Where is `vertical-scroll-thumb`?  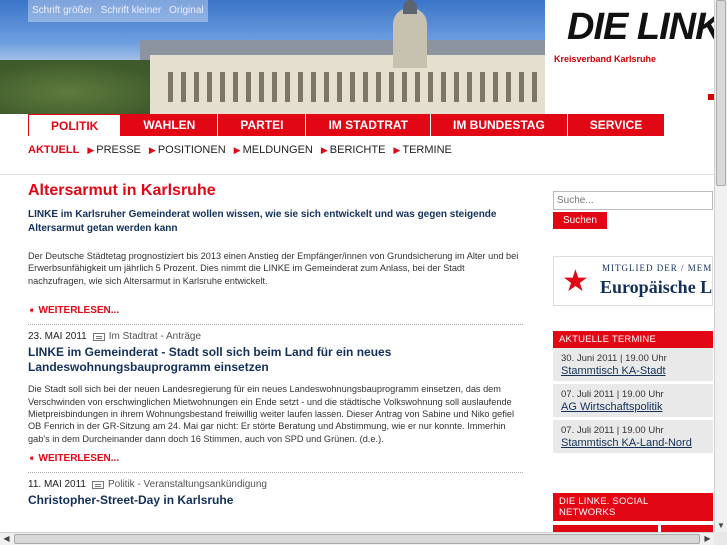
vertical-scroll-thumb is located at coordinates (721, 93).